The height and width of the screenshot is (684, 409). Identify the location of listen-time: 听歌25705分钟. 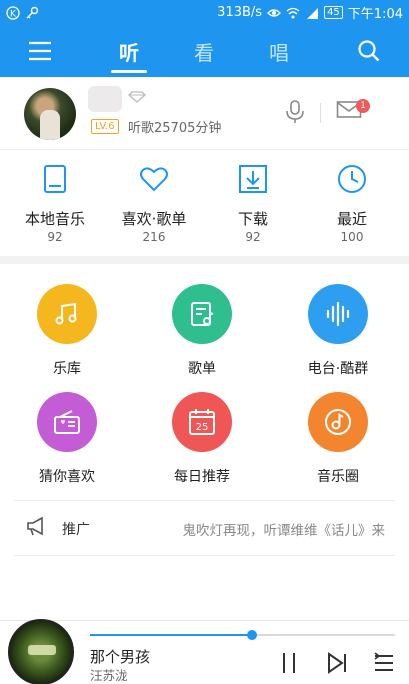
(175, 128).